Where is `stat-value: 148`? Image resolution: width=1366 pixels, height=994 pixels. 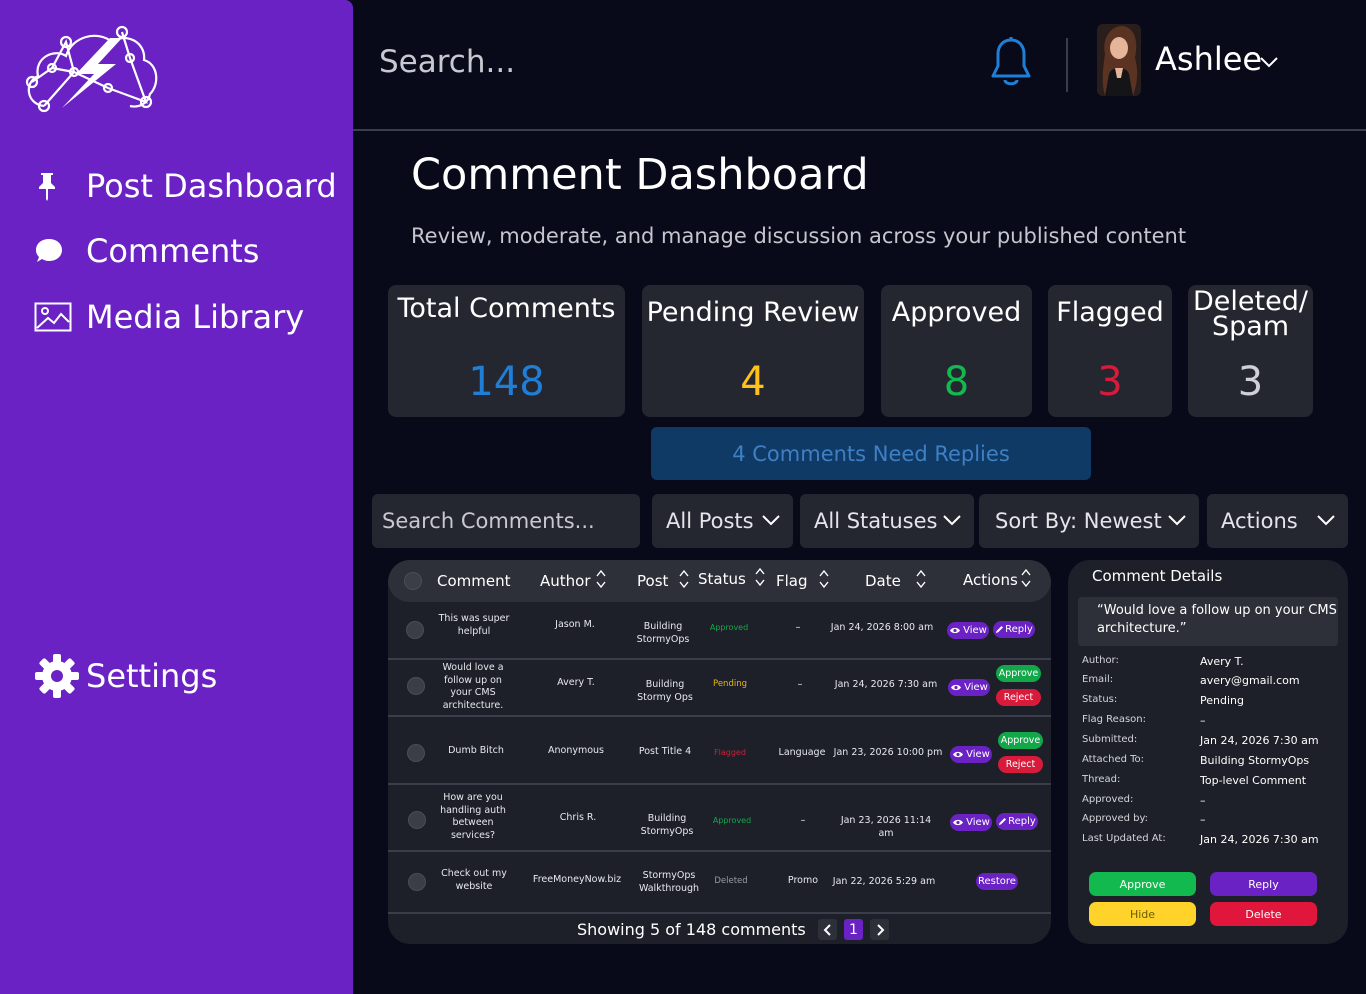
stat-value: 148 is located at coordinates (506, 382).